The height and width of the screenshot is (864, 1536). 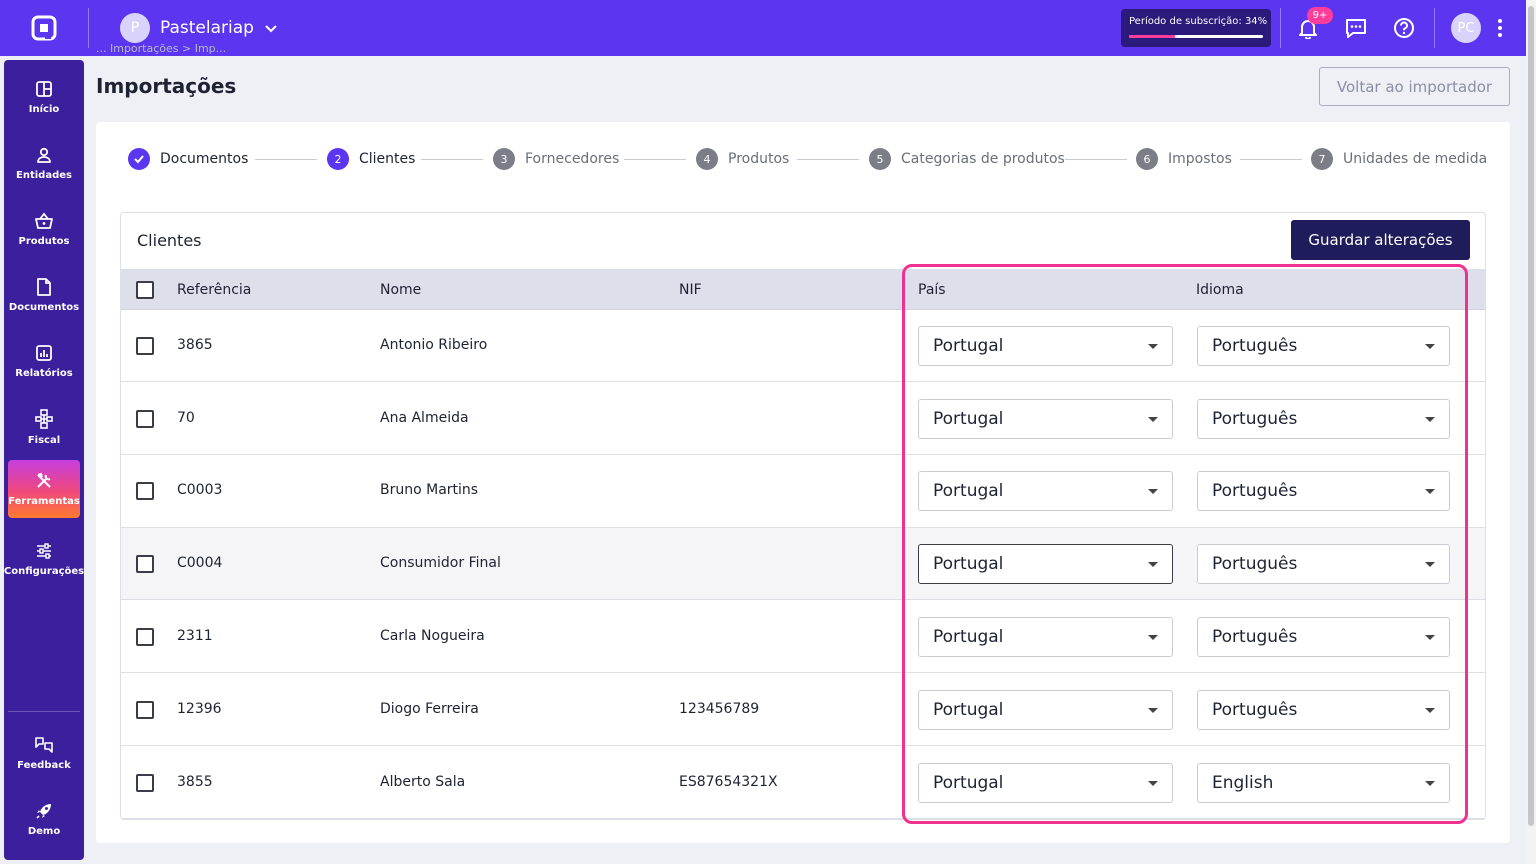 What do you see at coordinates (504, 159) in the screenshot?
I see `step-number: 3` at bounding box center [504, 159].